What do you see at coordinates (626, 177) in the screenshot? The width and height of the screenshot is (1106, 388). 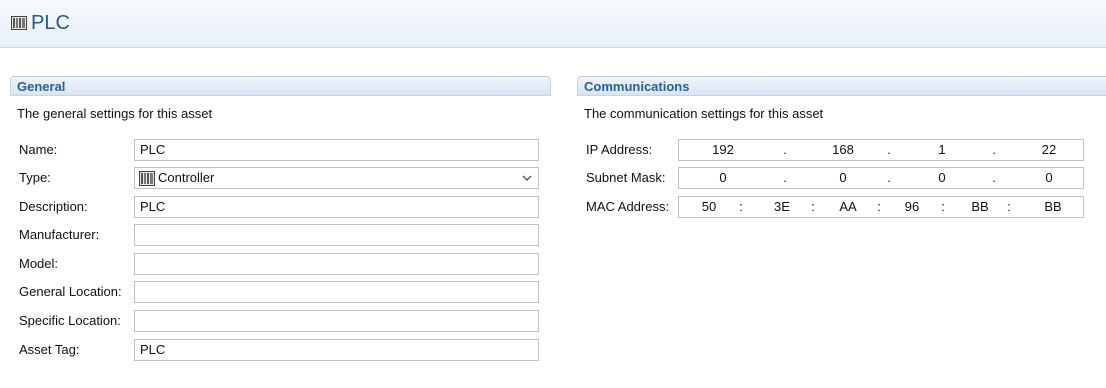 I see `subnet-mask-label: Subnet Mask:` at bounding box center [626, 177].